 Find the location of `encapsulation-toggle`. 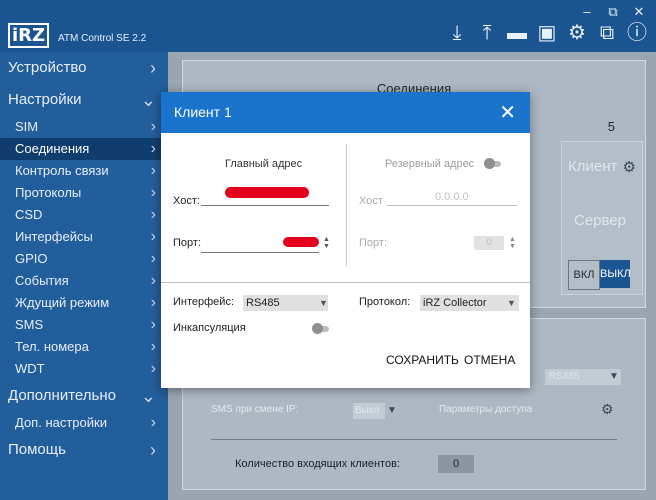

encapsulation-toggle is located at coordinates (320, 328).